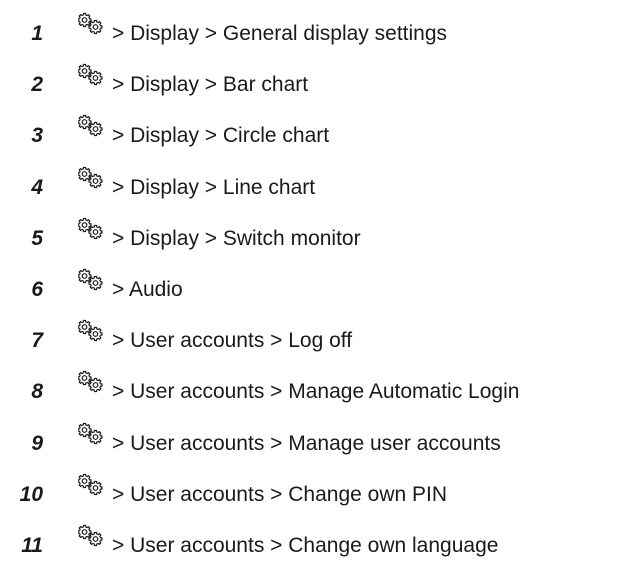  Describe the element at coordinates (210, 85) in the screenshot. I see `menu-path-text: > Display > Bar chart` at that location.